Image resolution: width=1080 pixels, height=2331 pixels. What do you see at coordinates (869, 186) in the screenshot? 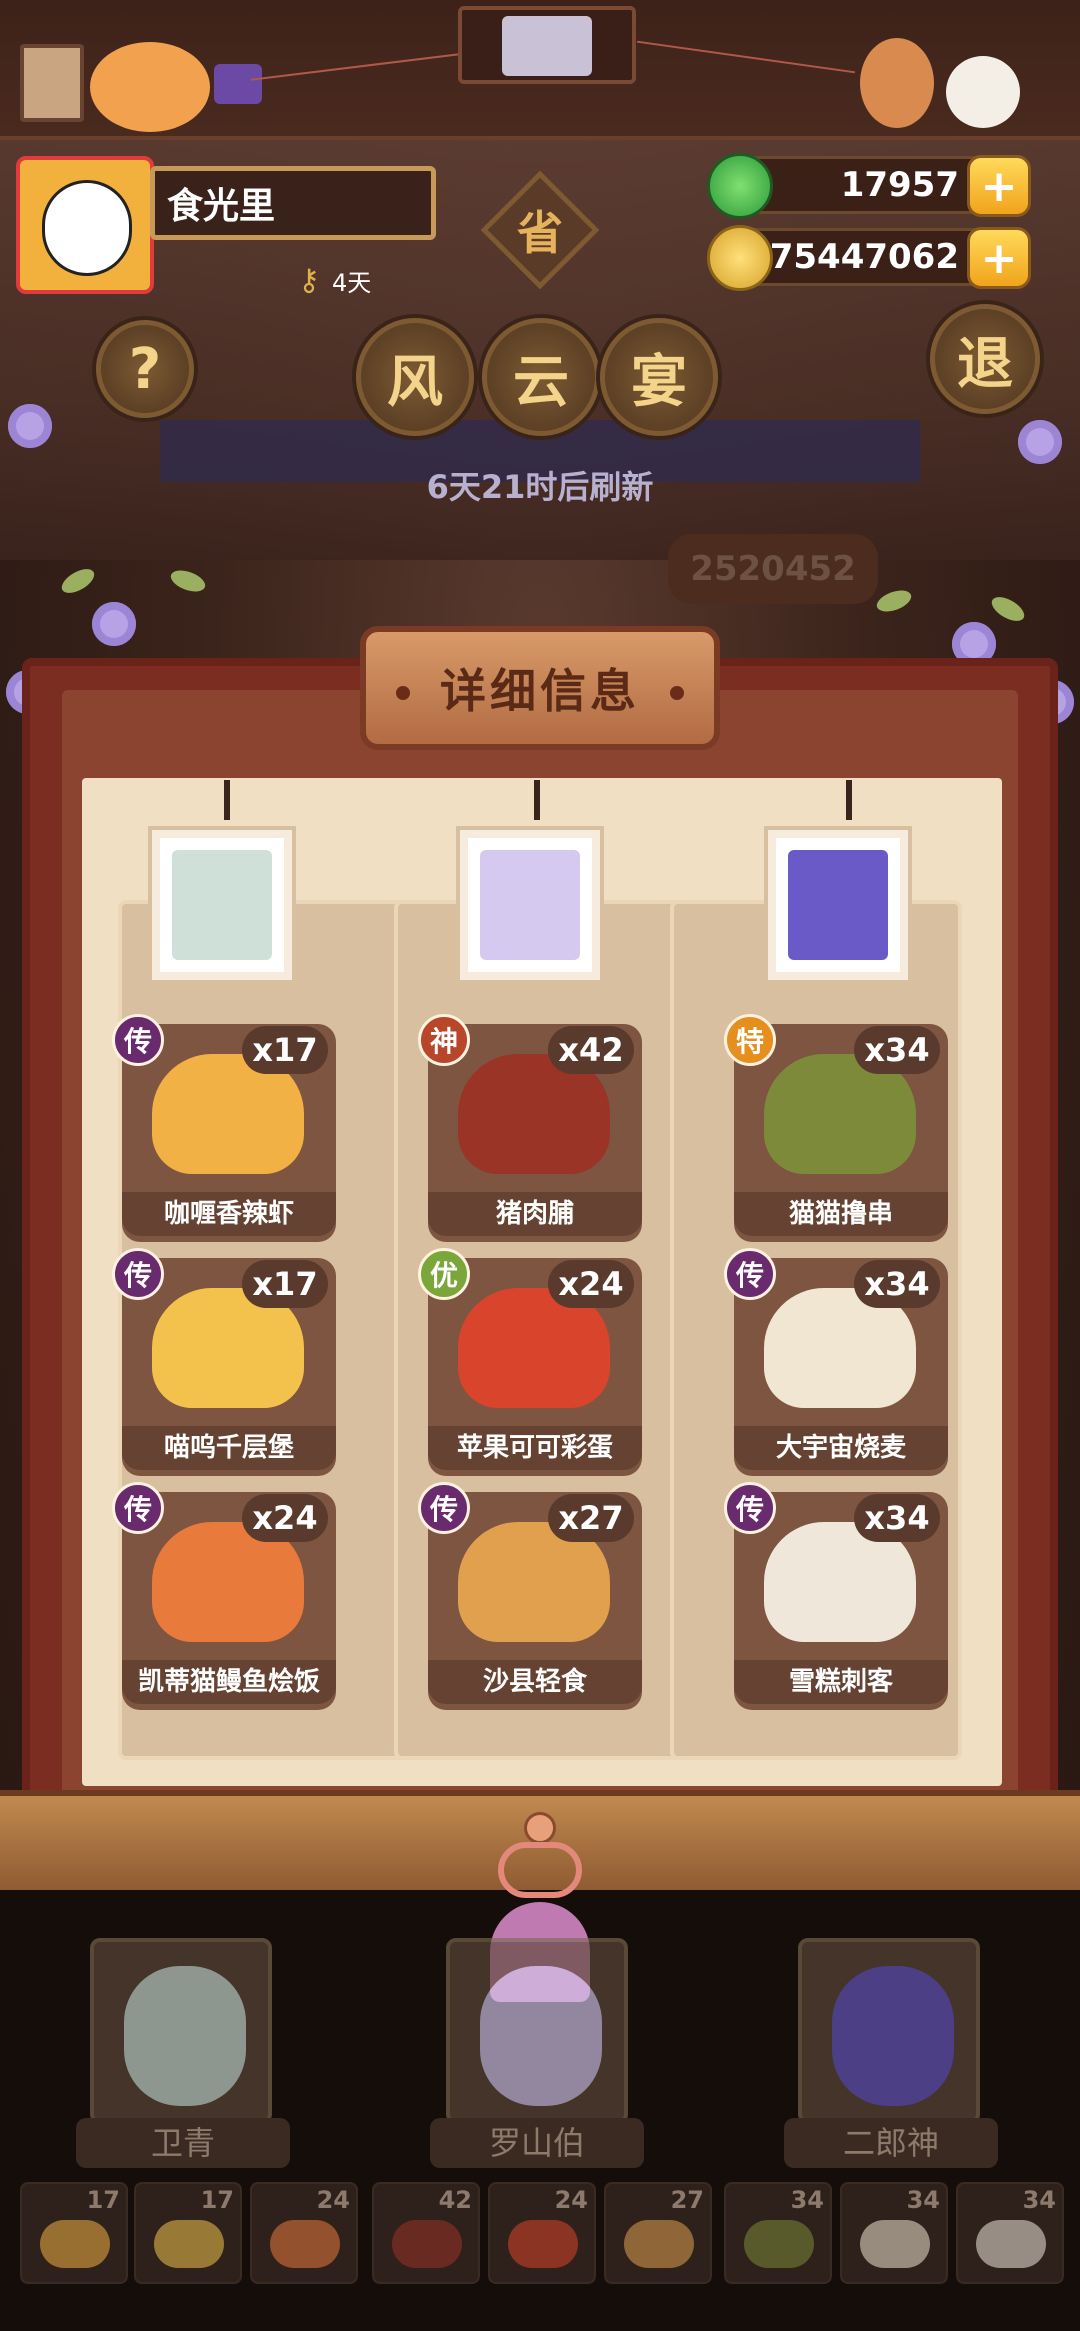
I see `jade-currency: 17957 +` at bounding box center [869, 186].